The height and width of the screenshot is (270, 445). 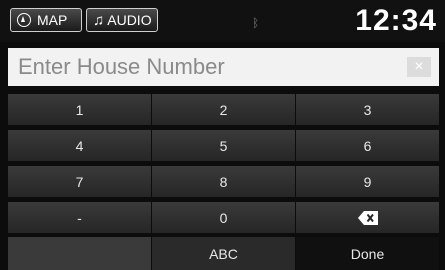 I want to click on abc-button: ABC, so click(x=223, y=253).